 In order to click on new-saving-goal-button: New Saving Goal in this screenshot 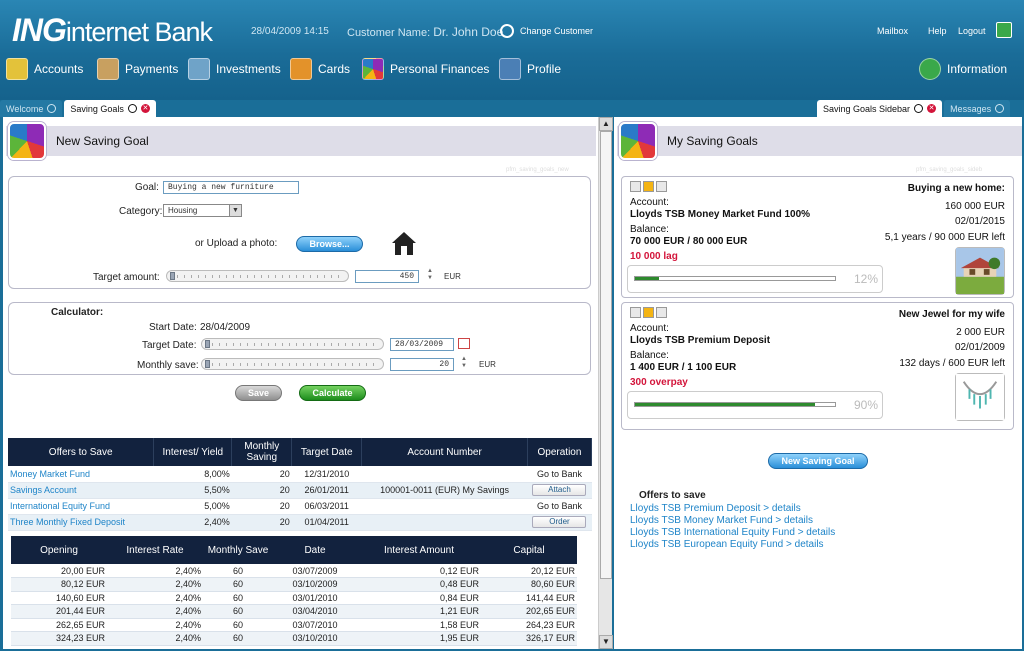, I will do `click(818, 461)`.